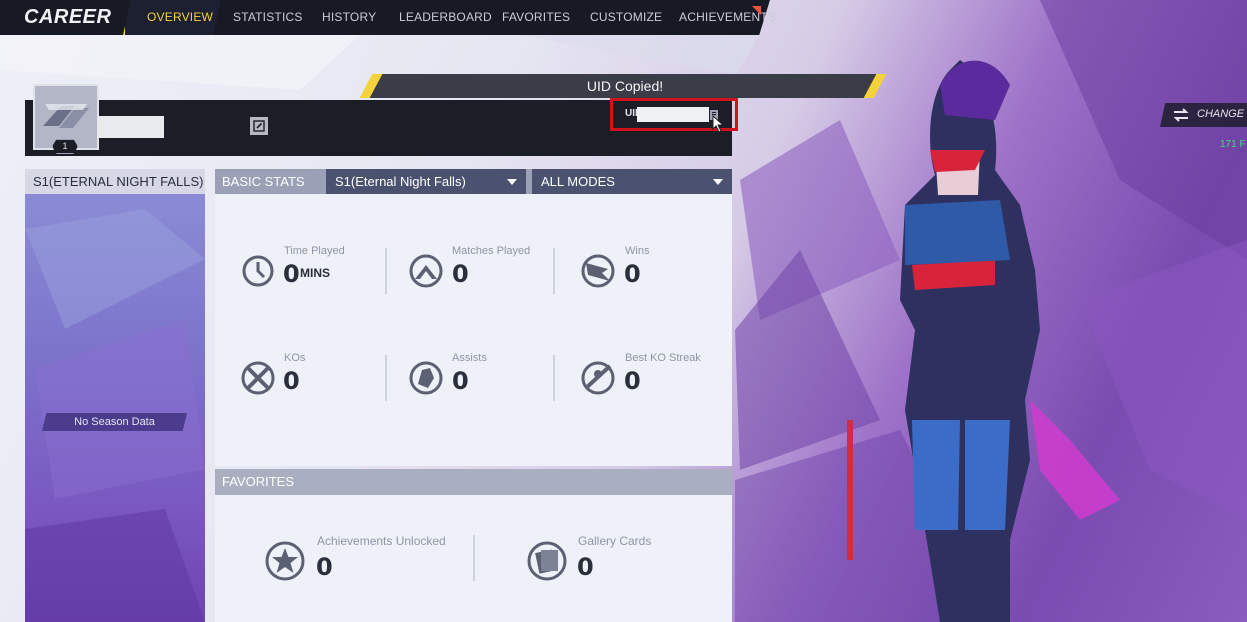 The image size is (1247, 622). I want to click on crossed-swords-icon, so click(426, 271).